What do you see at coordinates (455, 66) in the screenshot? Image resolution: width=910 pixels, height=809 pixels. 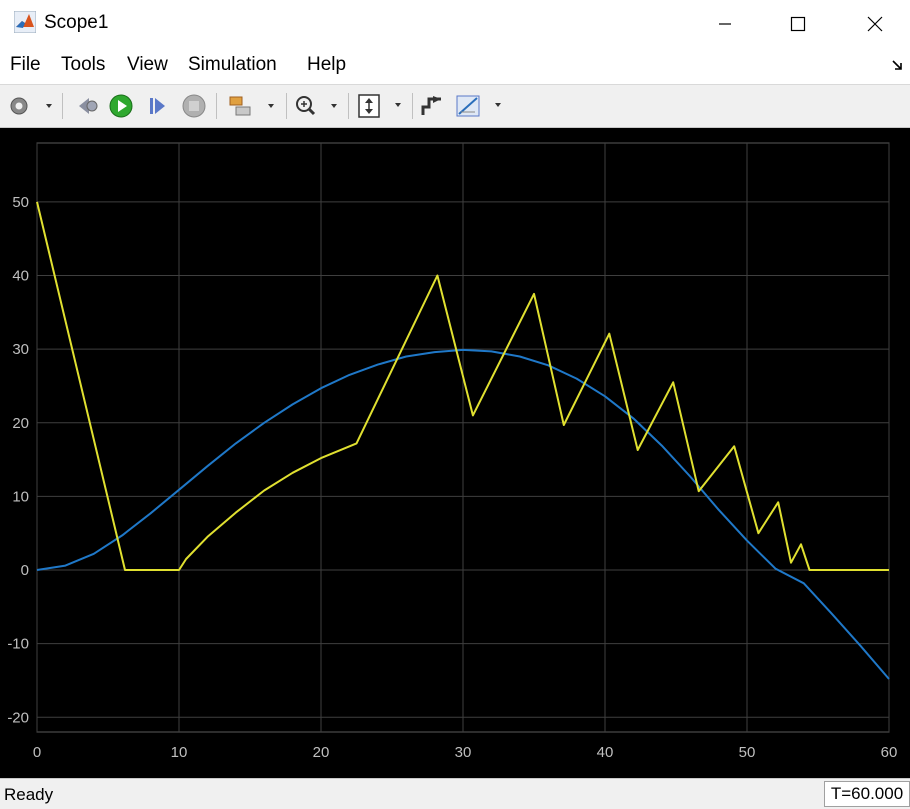 I see `menu-bar: File Tools View Simulation Help` at bounding box center [455, 66].